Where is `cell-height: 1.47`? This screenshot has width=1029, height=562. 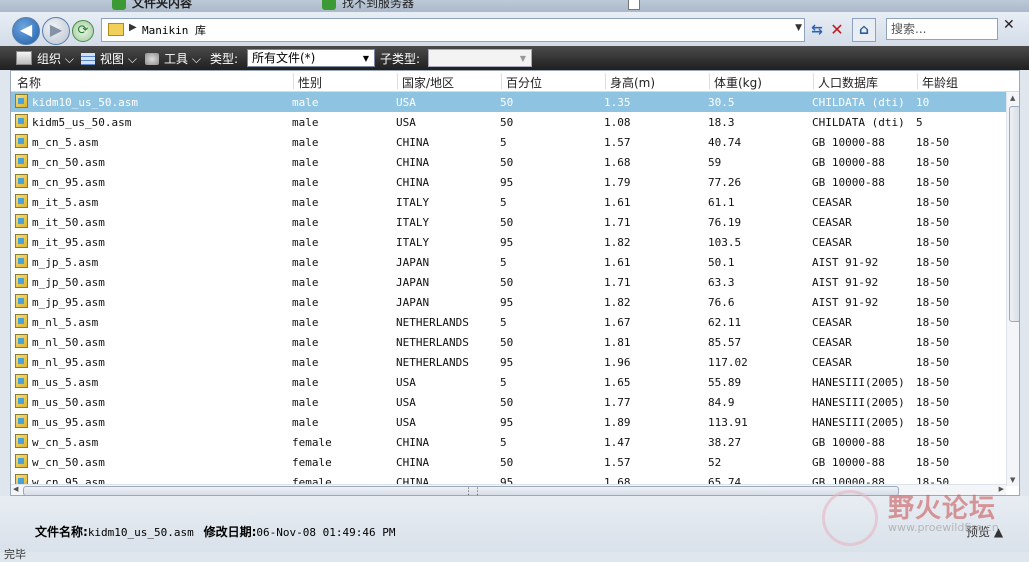 cell-height: 1.47 is located at coordinates (617, 442).